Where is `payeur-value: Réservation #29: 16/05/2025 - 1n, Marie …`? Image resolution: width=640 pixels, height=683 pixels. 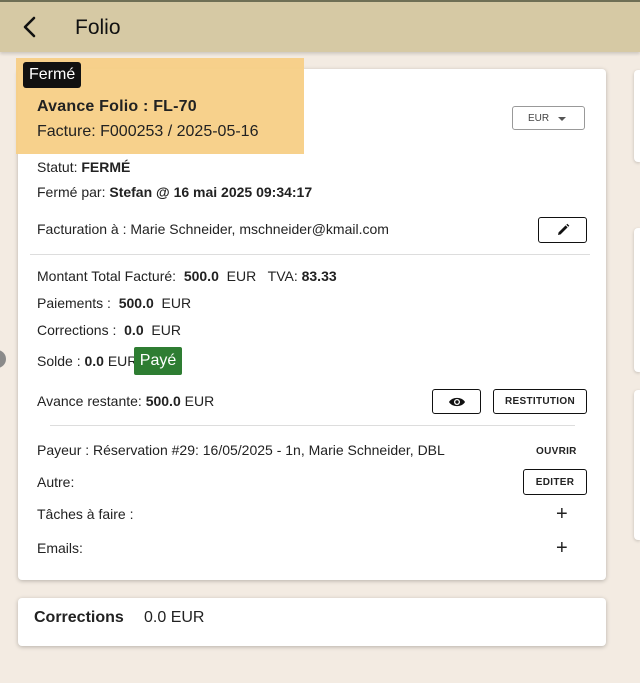 payeur-value: Réservation #29: 16/05/2025 - 1n, Marie … is located at coordinates (269, 450).